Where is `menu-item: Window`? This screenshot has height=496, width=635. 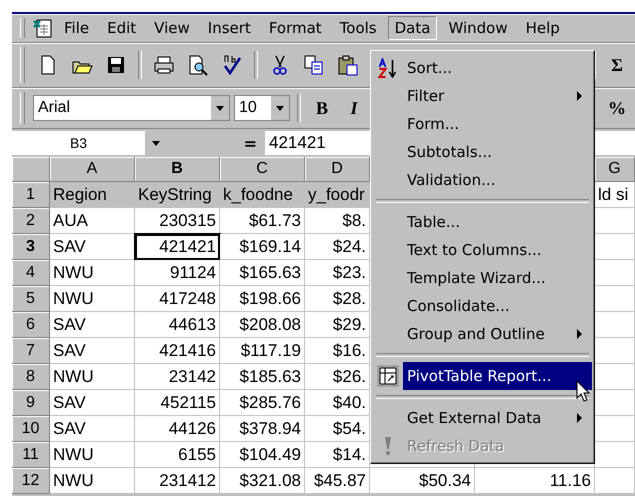
menu-item: Window is located at coordinates (478, 28).